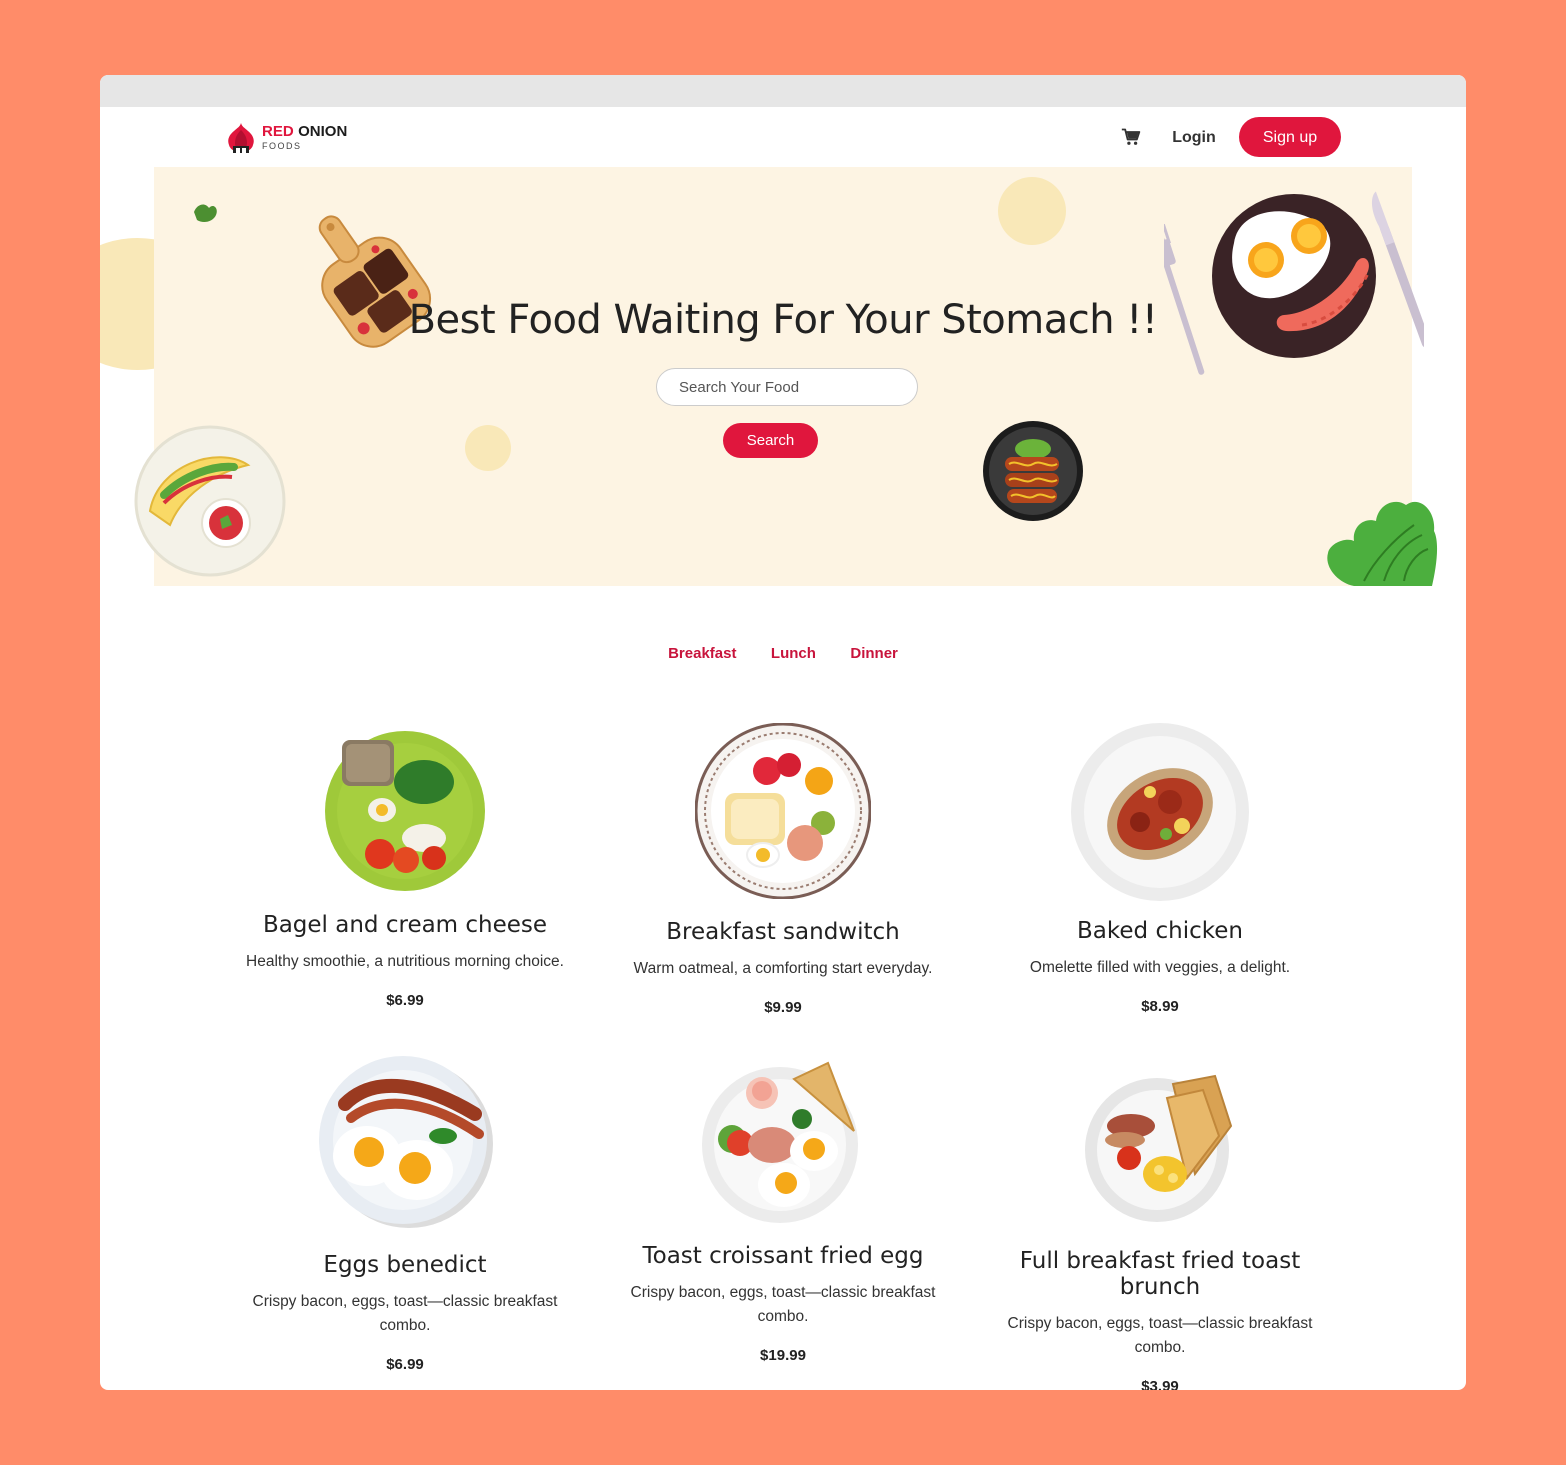 This screenshot has width=1566, height=1465. I want to click on food-image-sandwich, so click(783, 811).